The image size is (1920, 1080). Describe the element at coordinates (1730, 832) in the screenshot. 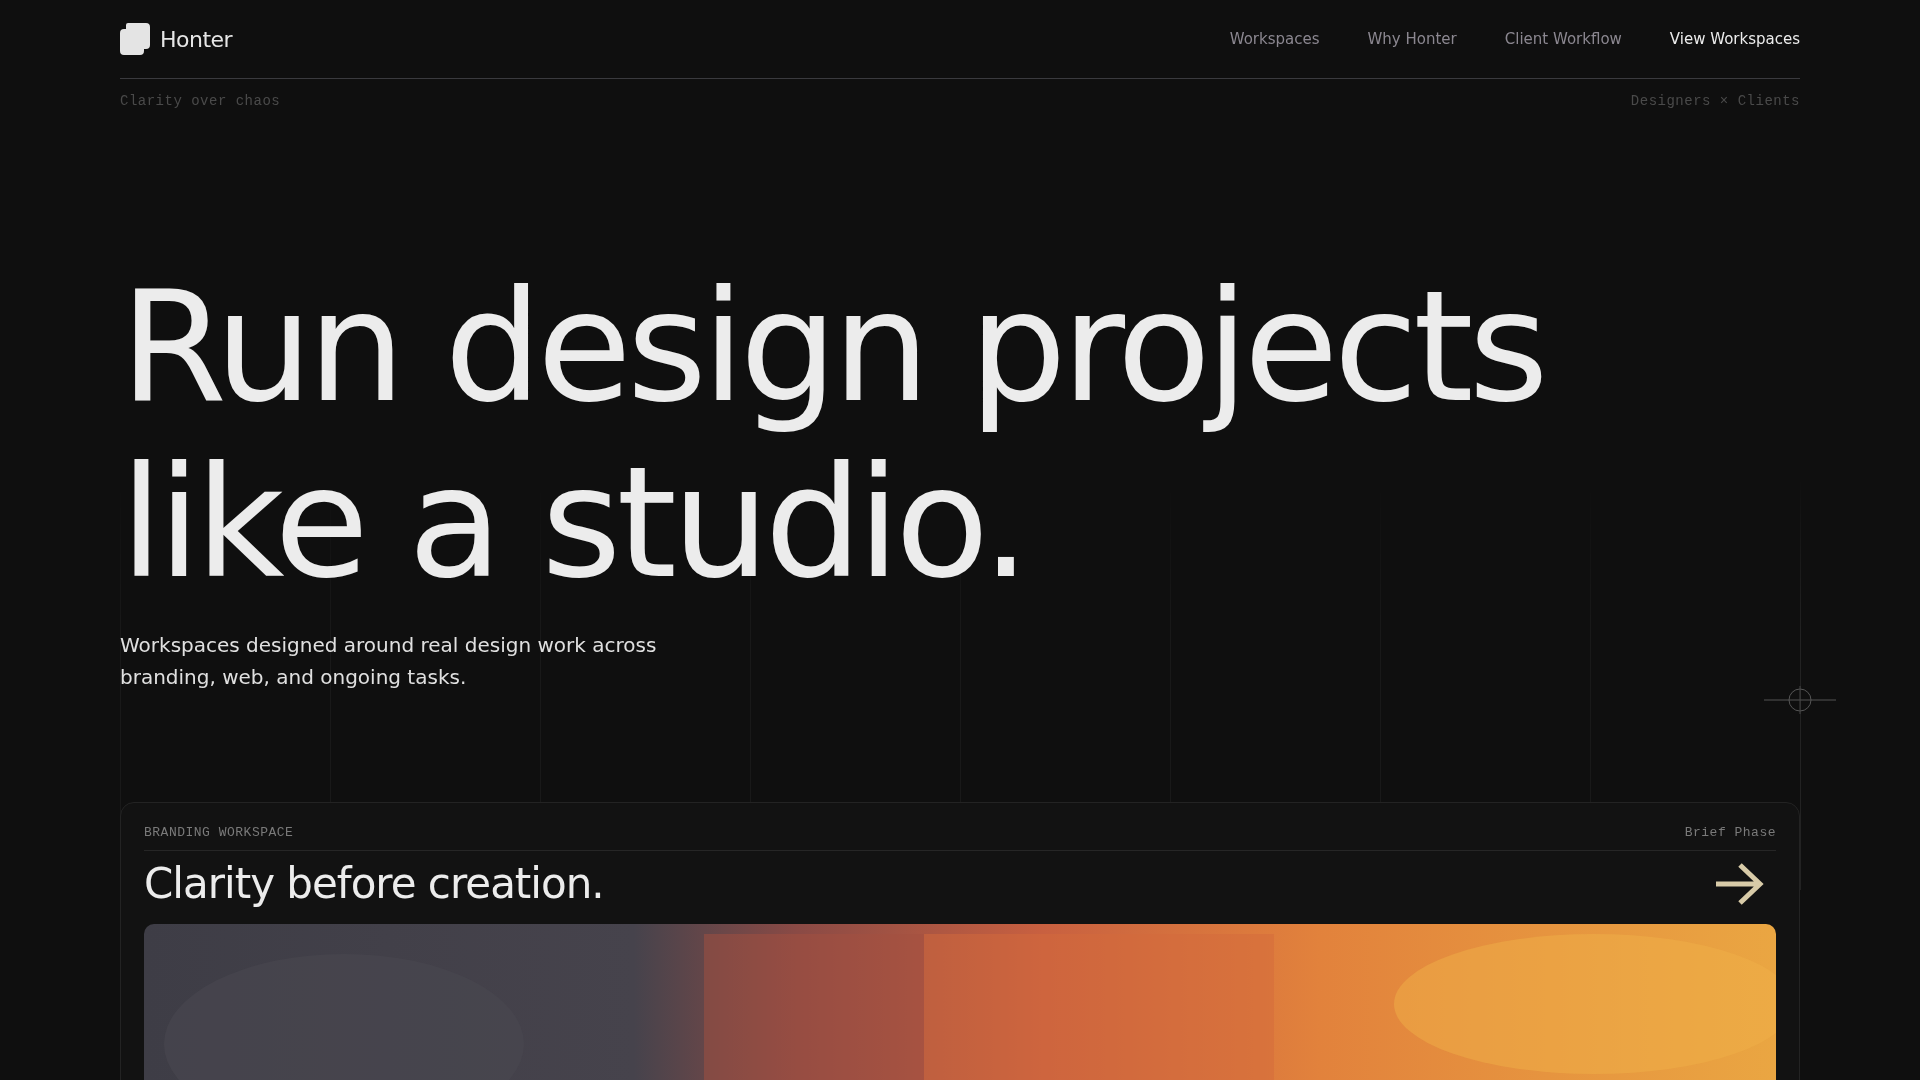

I see `phase-label: Brief Phase` at that location.